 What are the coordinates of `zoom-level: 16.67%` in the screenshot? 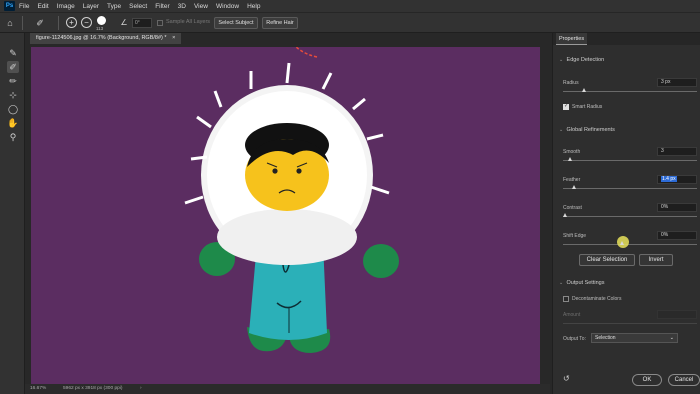 It's located at (38, 389).